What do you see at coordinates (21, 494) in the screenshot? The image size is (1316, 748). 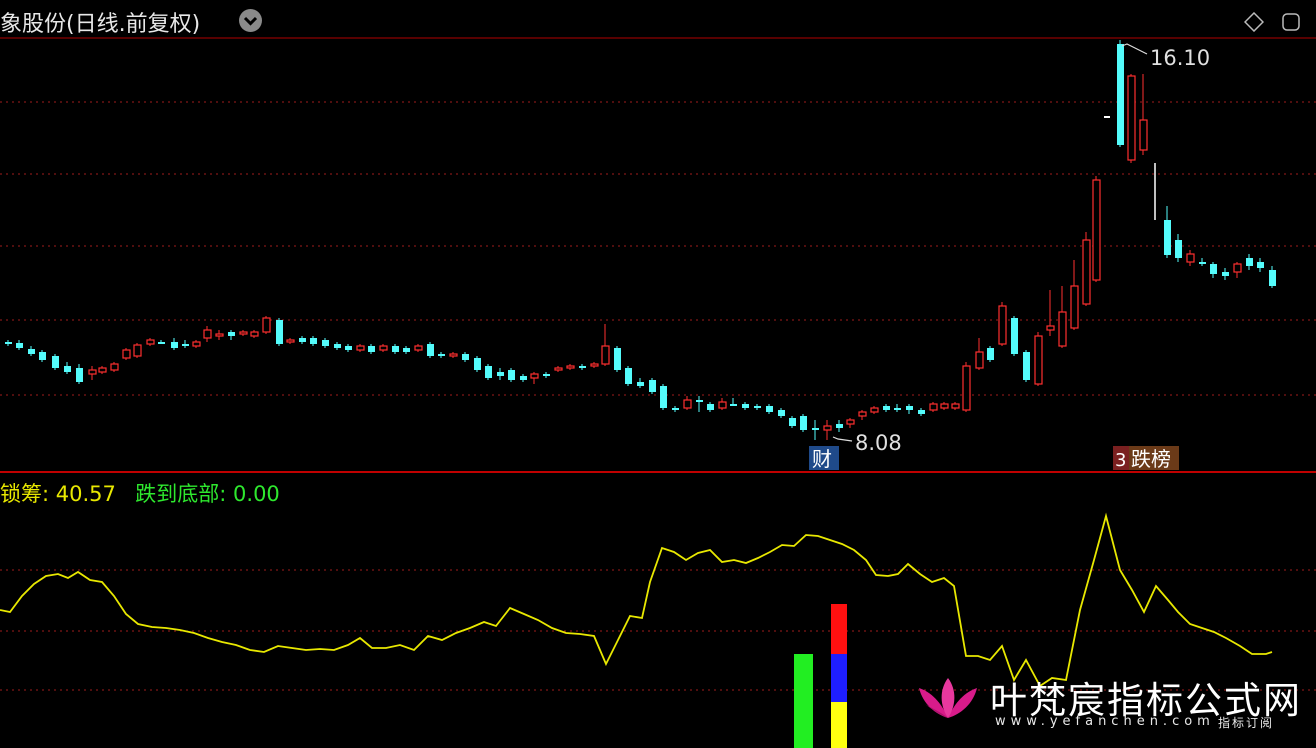 I see `indicator-line1-name: 锁筹` at bounding box center [21, 494].